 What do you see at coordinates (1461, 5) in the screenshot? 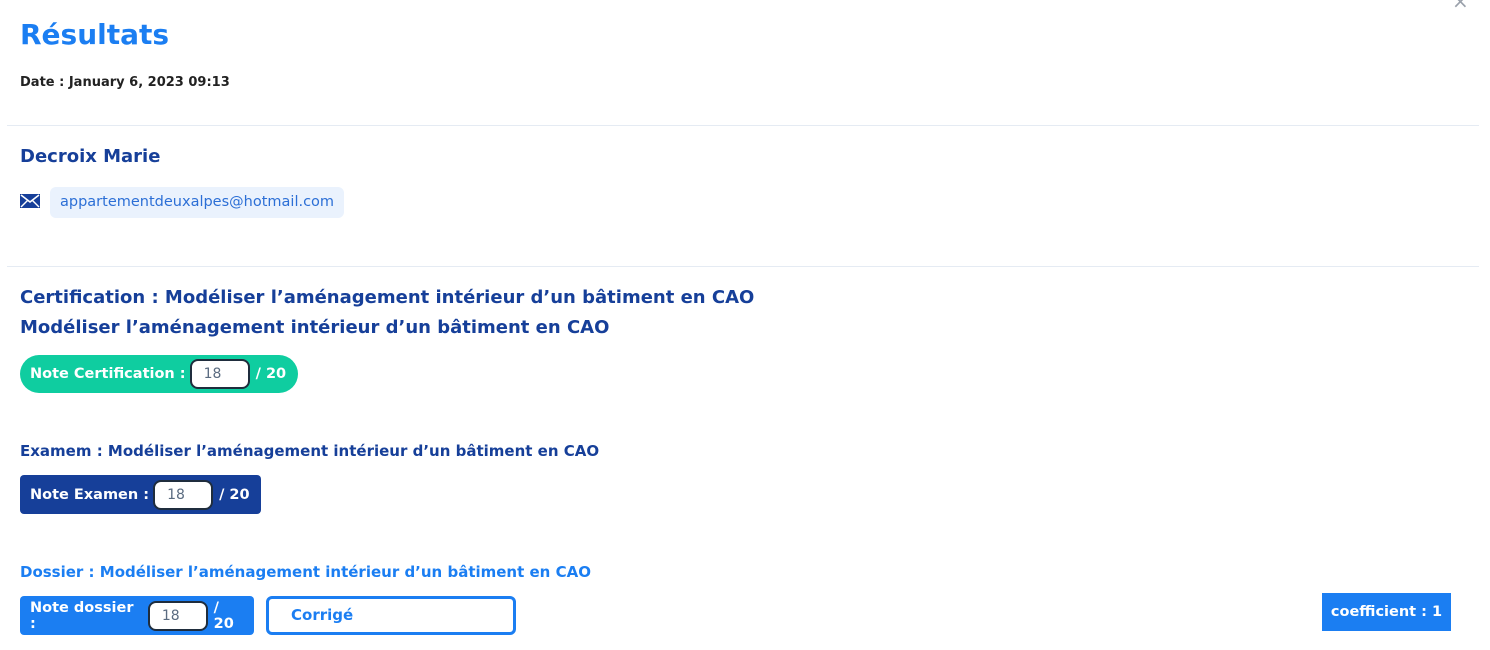
I see `close-icon: ×` at bounding box center [1461, 5].